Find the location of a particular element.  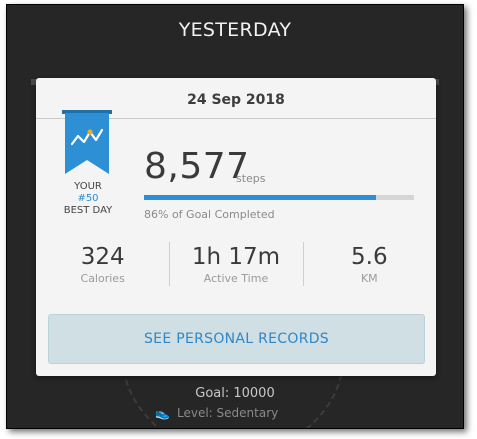

stats-row: 324 Calories 1h 17m Active Time 5.6 KM is located at coordinates (236, 263).